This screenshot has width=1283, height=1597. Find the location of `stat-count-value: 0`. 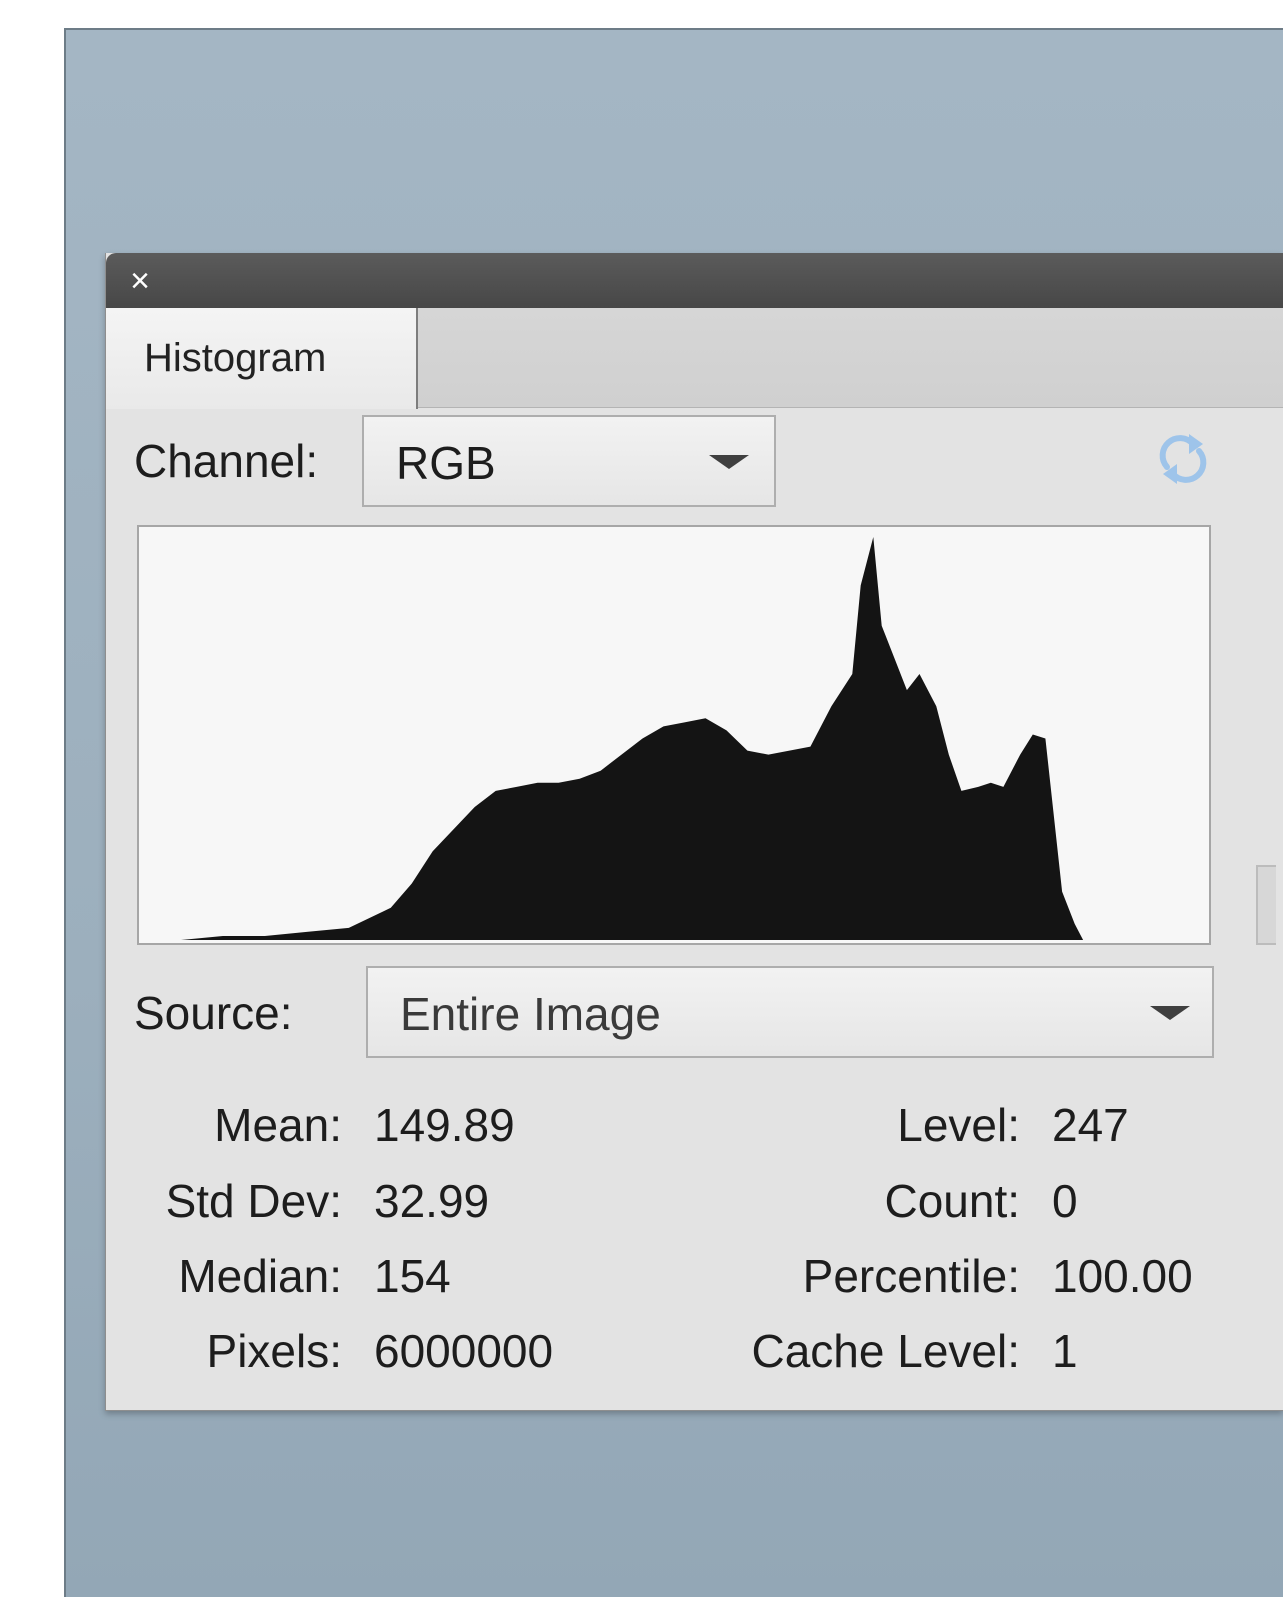

stat-count-value: 0 is located at coordinates (1065, 1201).